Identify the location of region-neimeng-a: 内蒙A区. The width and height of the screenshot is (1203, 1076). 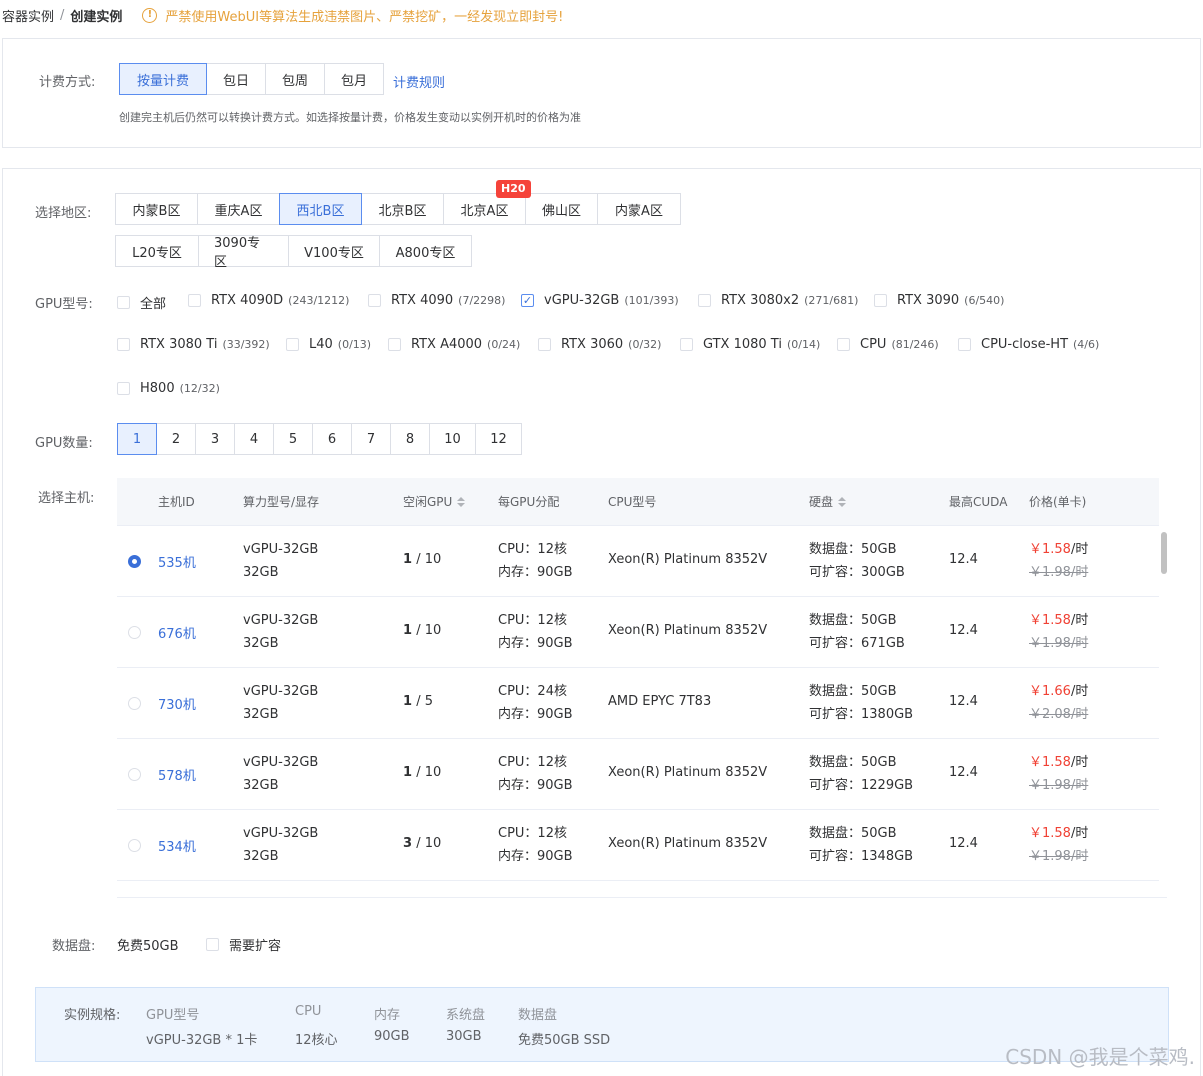
(639, 209).